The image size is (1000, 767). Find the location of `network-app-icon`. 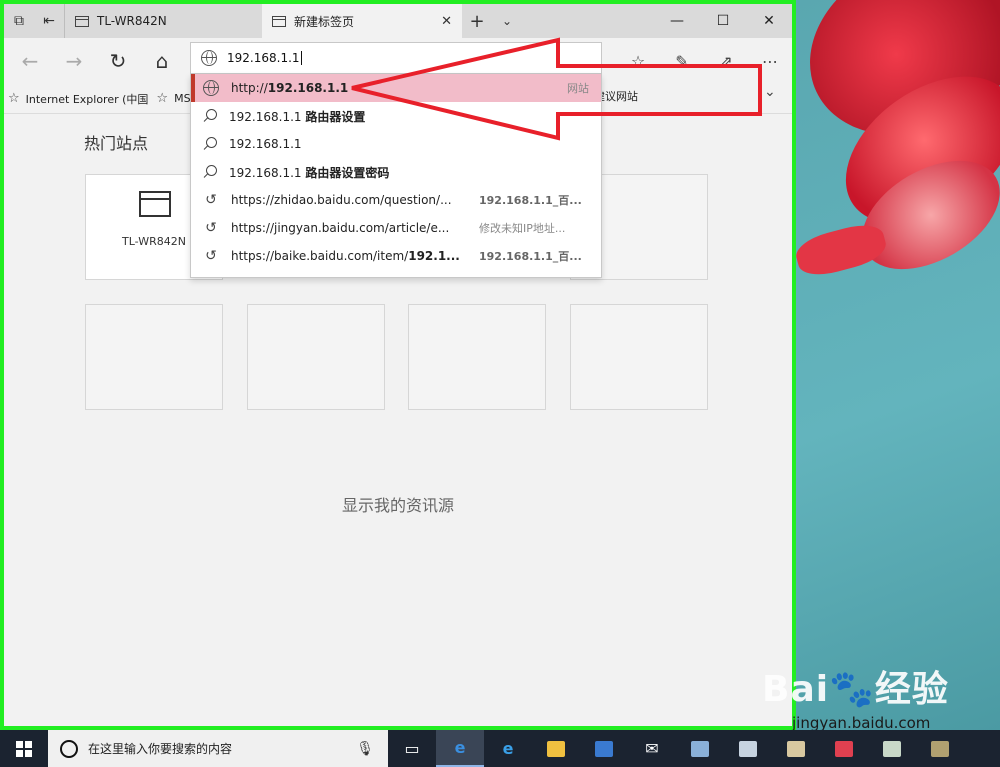

network-app-icon is located at coordinates (700, 748).